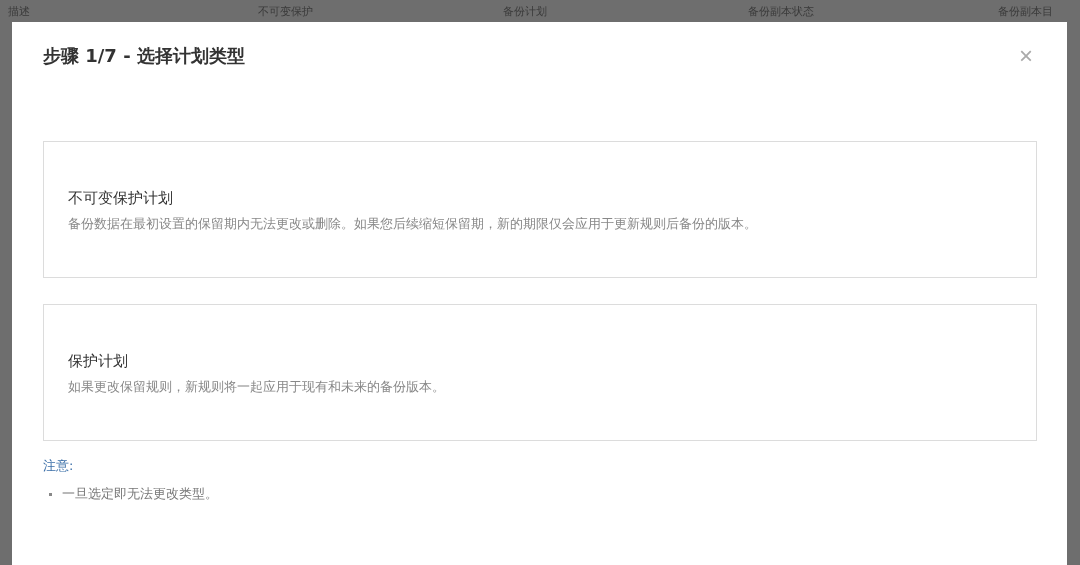  Describe the element at coordinates (144, 56) in the screenshot. I see `dialog-title: 步骤 1/7 - 选择计划类型` at that location.